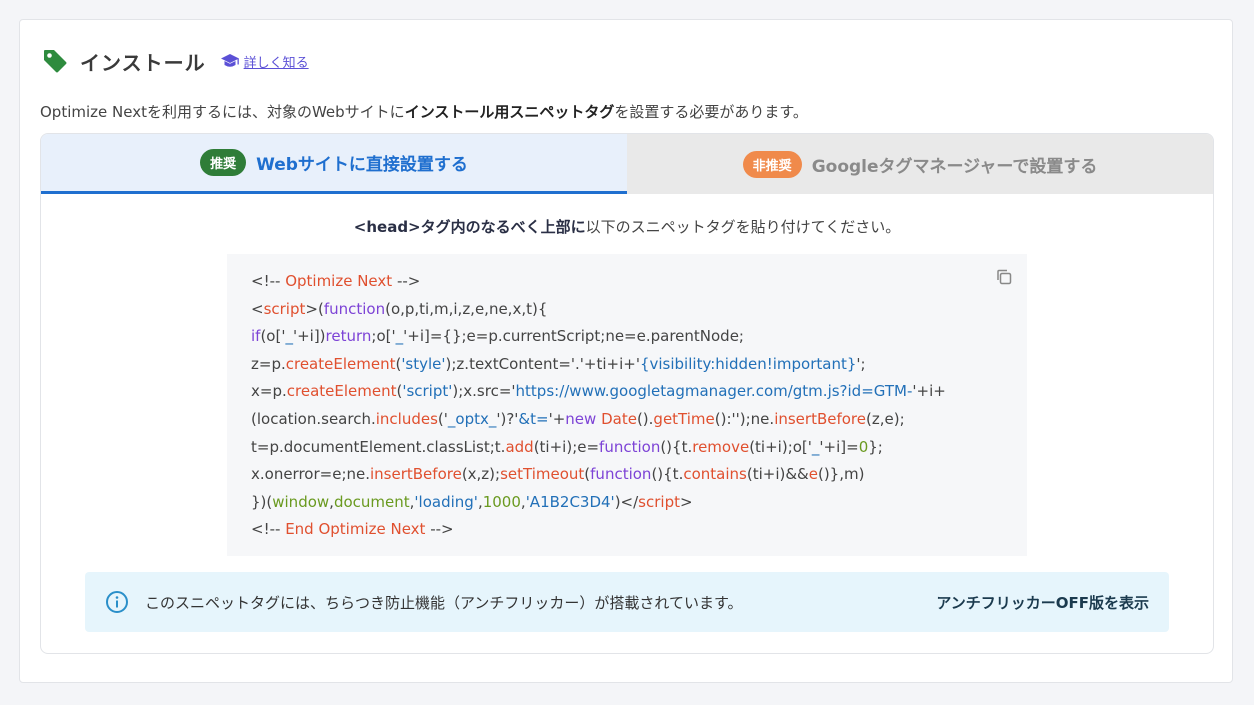 The image size is (1254, 705). What do you see at coordinates (378, 446) in the screenshot?
I see `code-token: t=p.documentElement.classList;t.` at bounding box center [378, 446].